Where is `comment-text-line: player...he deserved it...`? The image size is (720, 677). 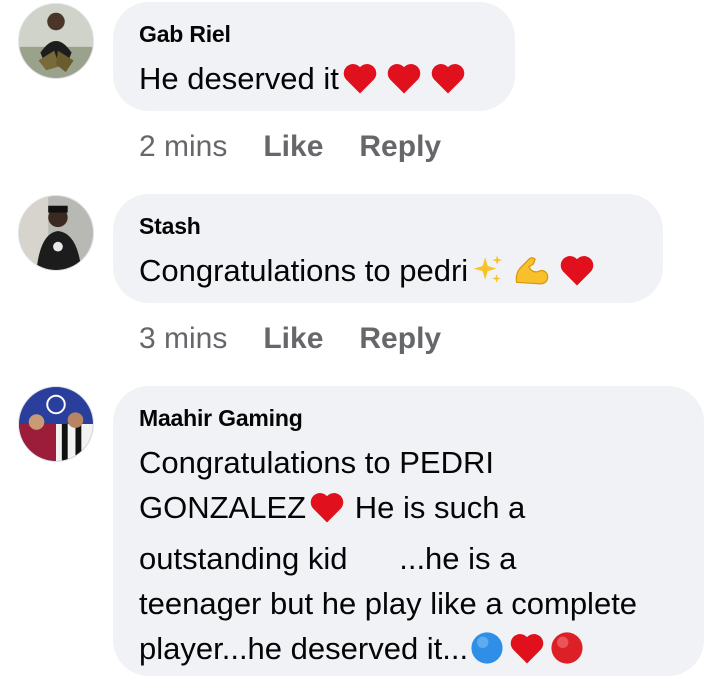
comment-text-line: player...he deserved it... is located at coordinates (408, 651).